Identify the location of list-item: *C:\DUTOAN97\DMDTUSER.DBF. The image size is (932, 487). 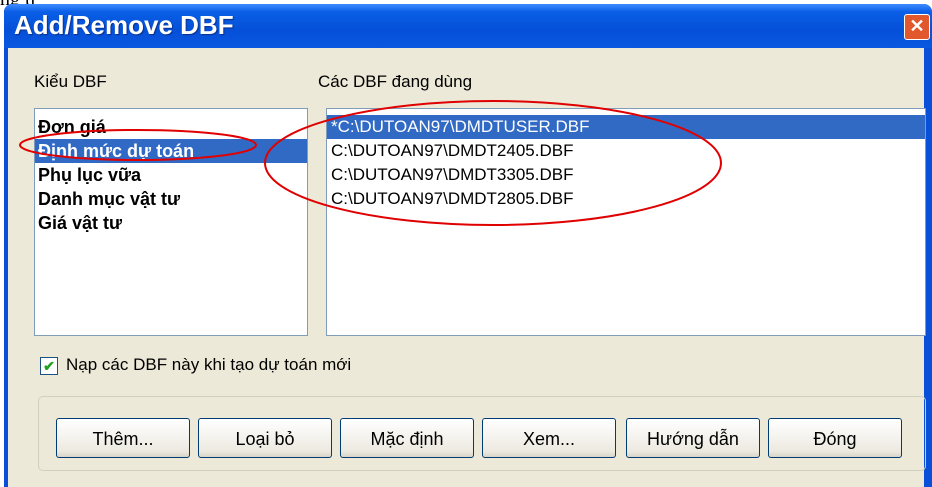
(626, 127).